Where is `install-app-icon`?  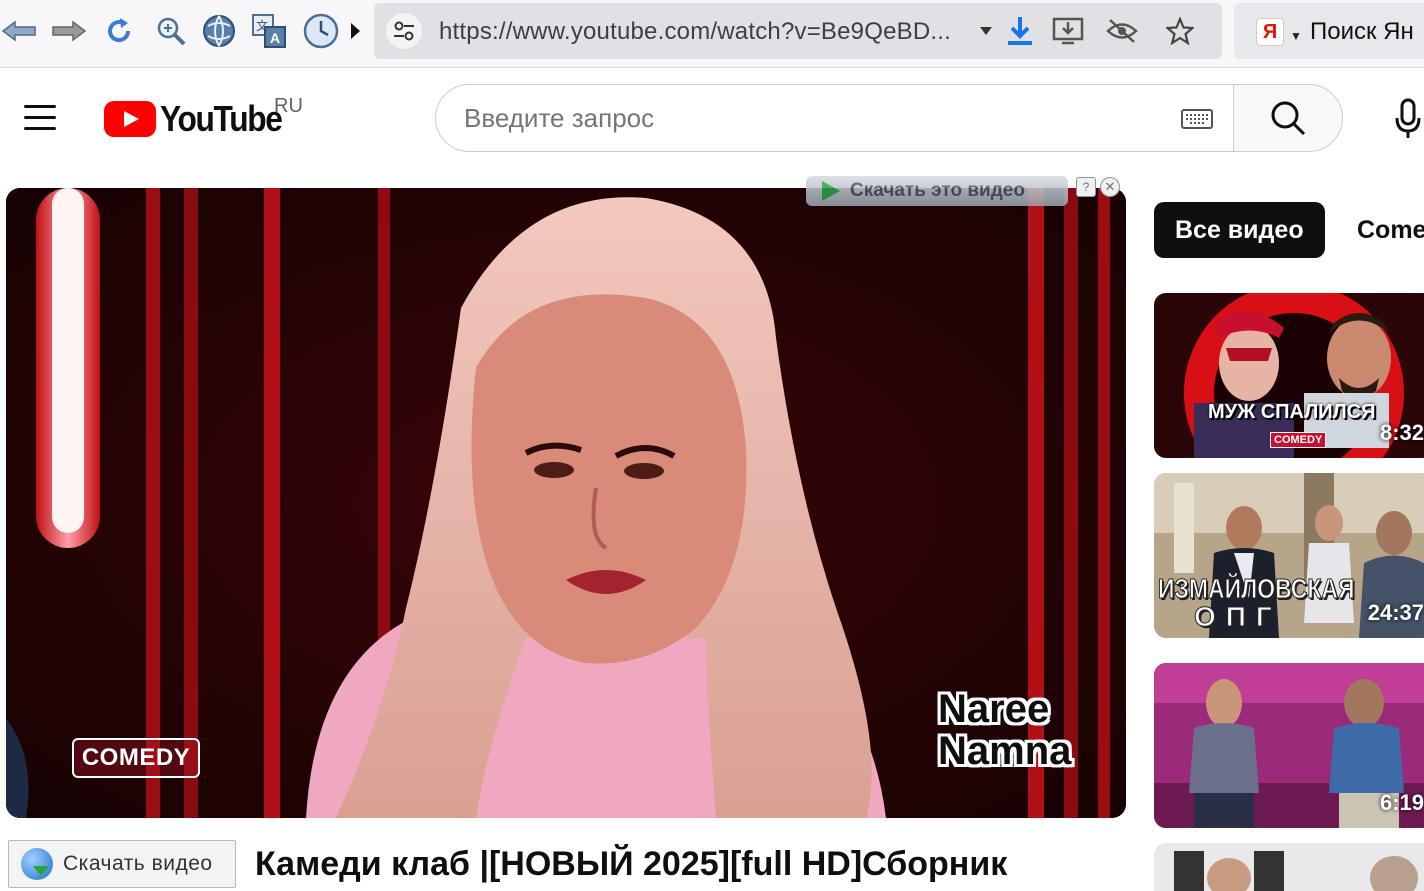
install-app-icon is located at coordinates (1068, 31).